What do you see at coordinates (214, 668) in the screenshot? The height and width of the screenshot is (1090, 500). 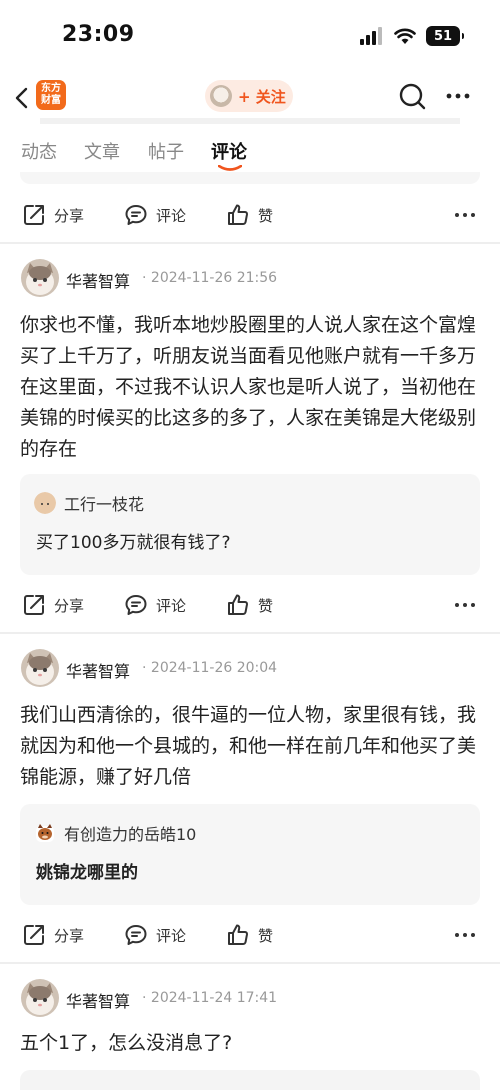 I see `timestamp-value: 2024-11-26 20:04` at bounding box center [214, 668].